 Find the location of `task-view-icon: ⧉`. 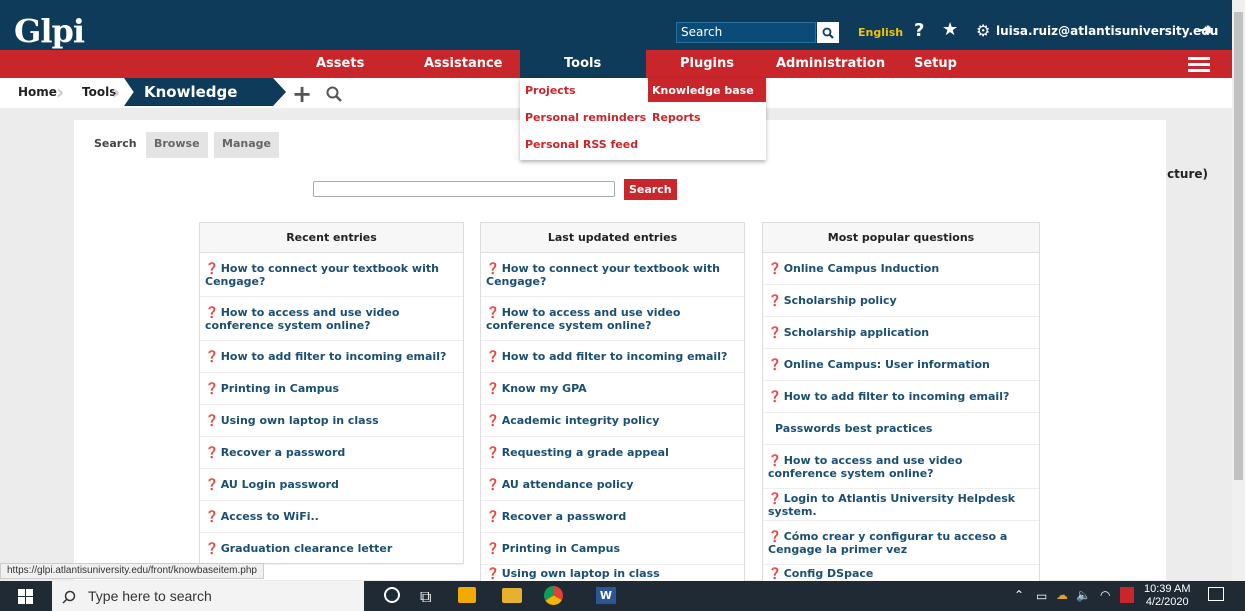

task-view-icon: ⧉ is located at coordinates (425, 597).